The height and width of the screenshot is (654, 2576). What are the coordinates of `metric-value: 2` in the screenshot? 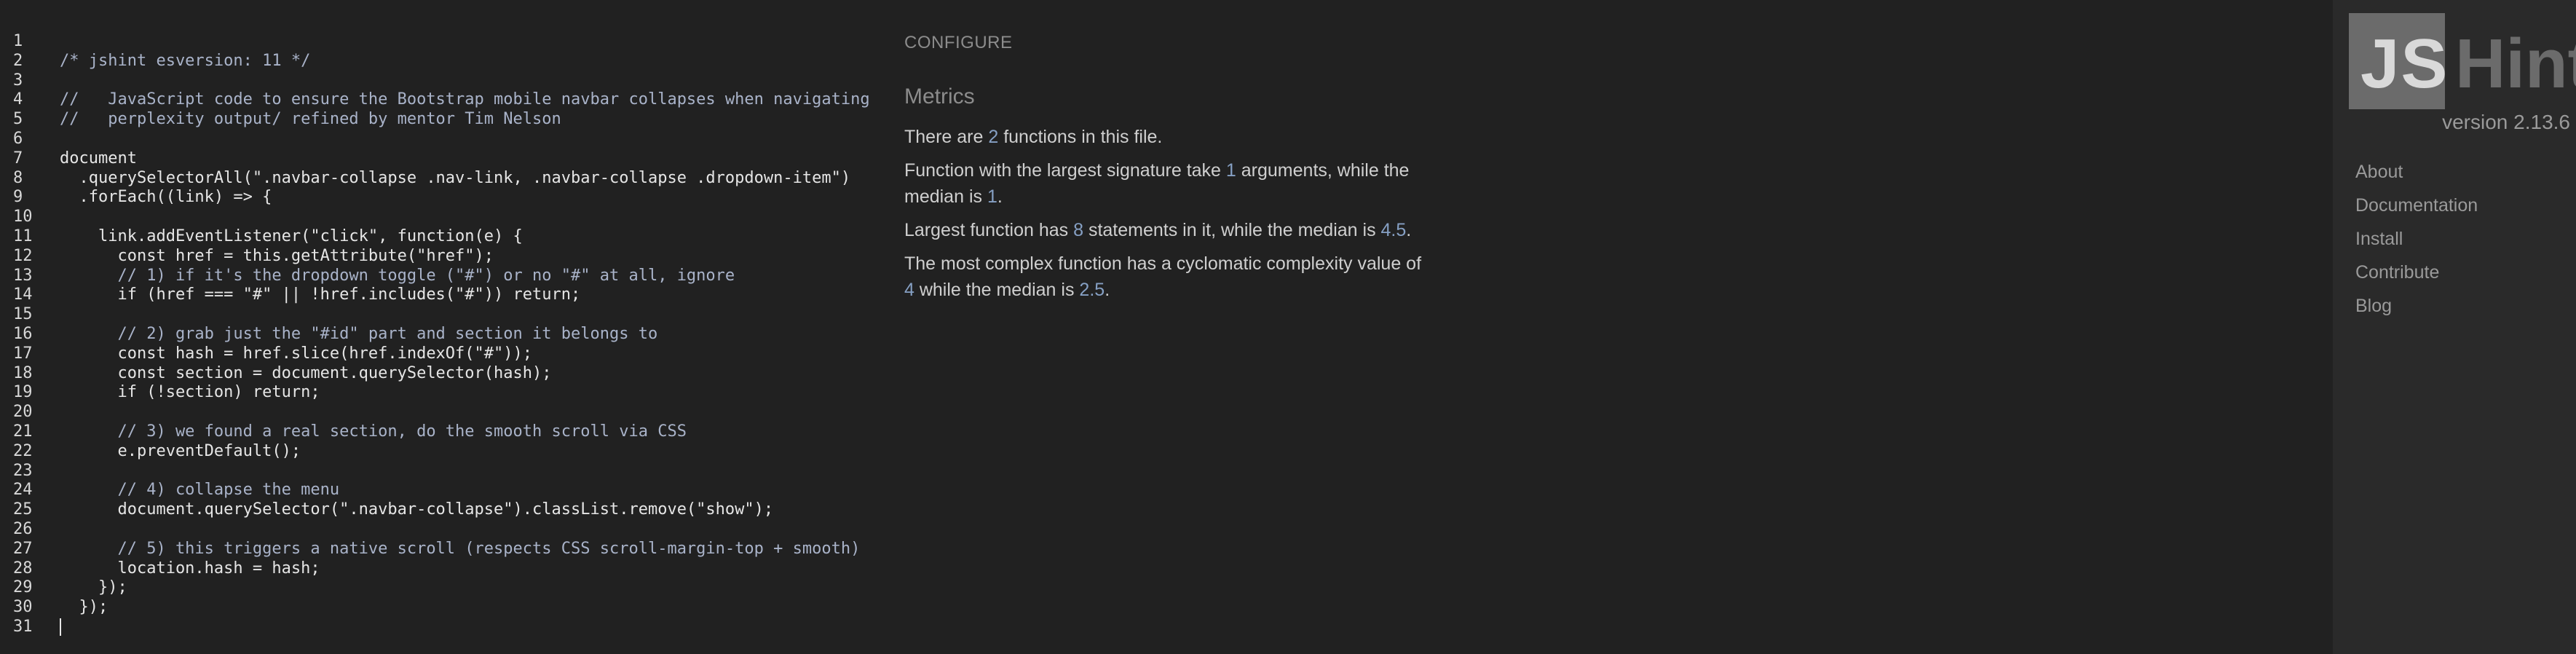 It's located at (993, 137).